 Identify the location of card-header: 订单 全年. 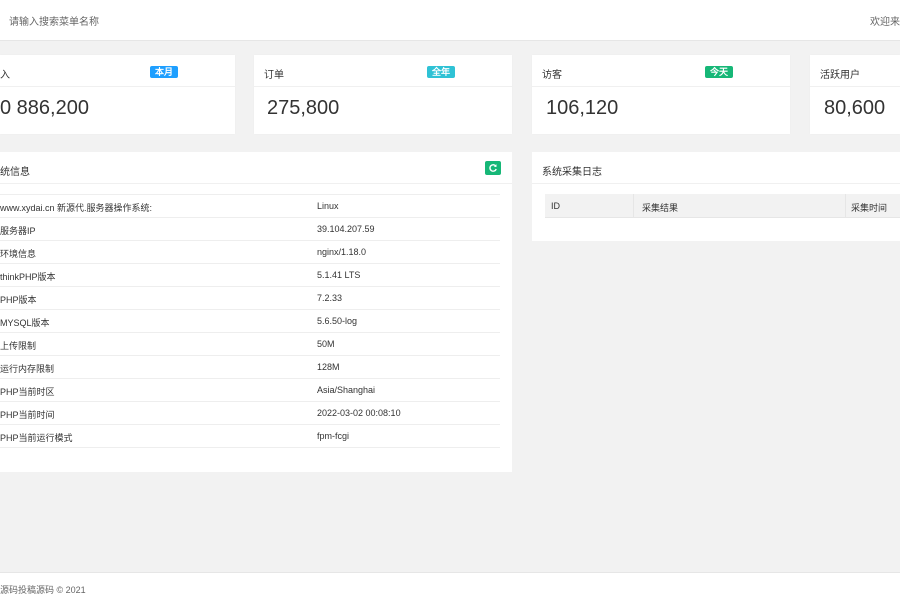
(383, 71).